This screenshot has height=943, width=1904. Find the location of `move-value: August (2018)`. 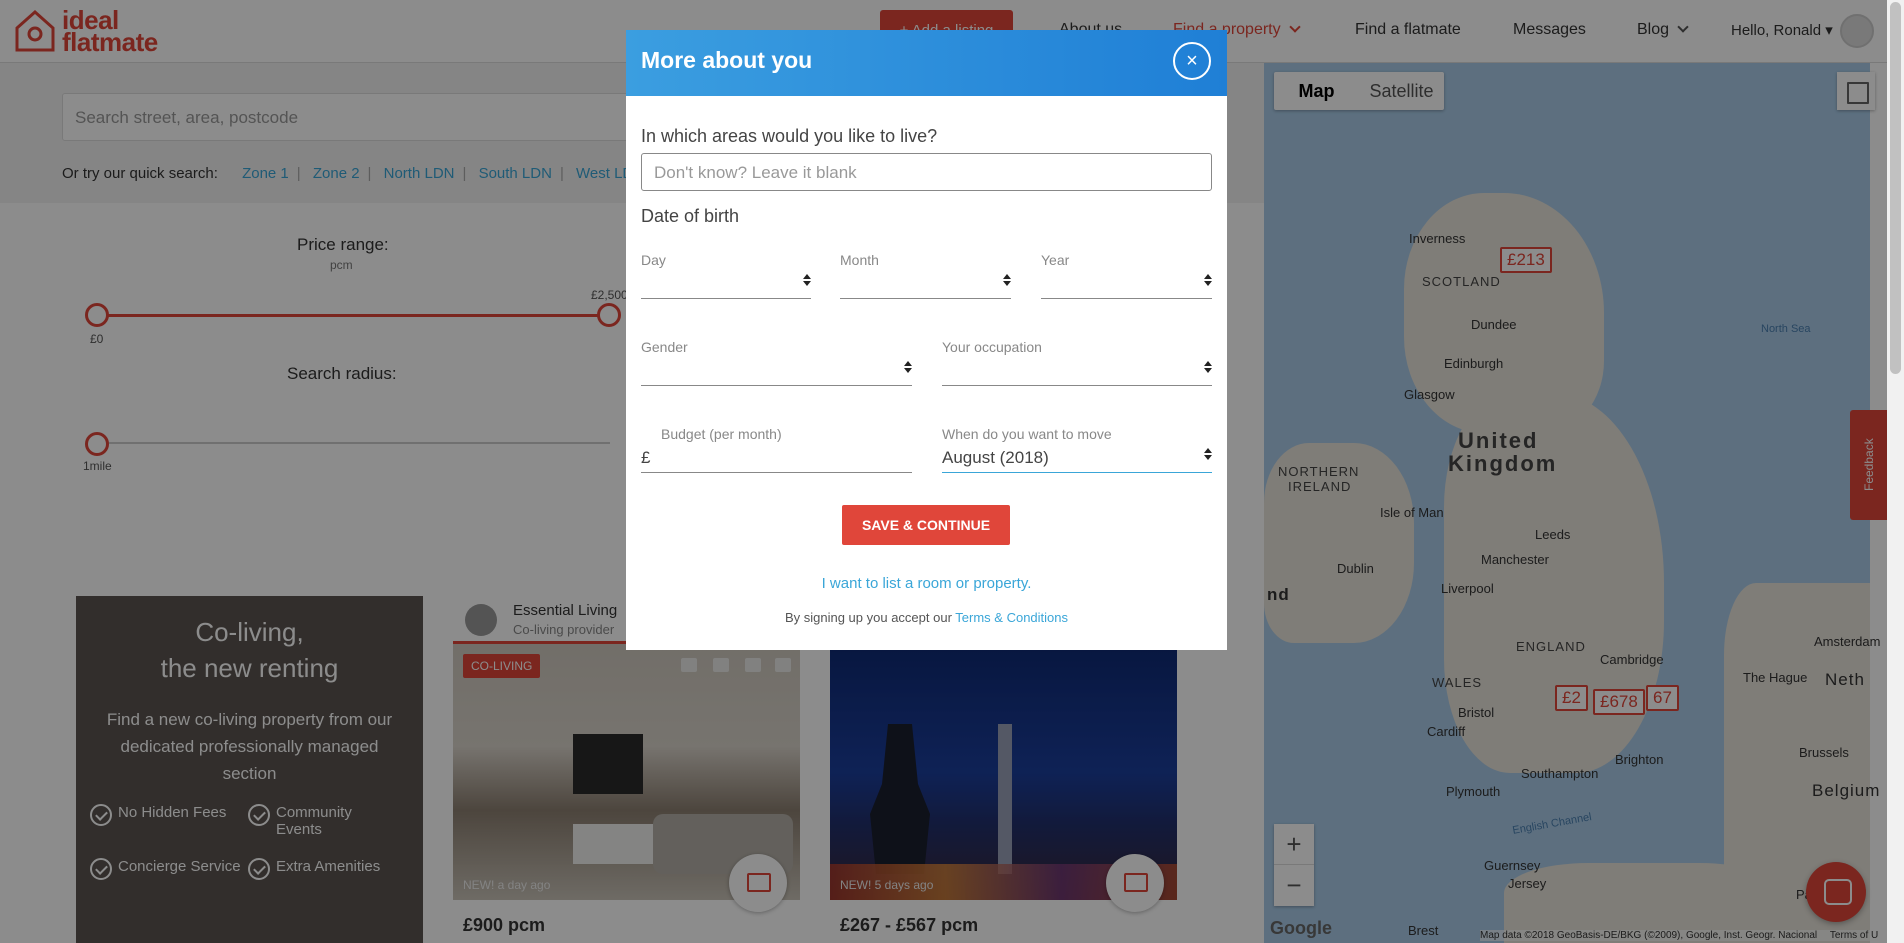

move-value: August (2018) is located at coordinates (995, 457).